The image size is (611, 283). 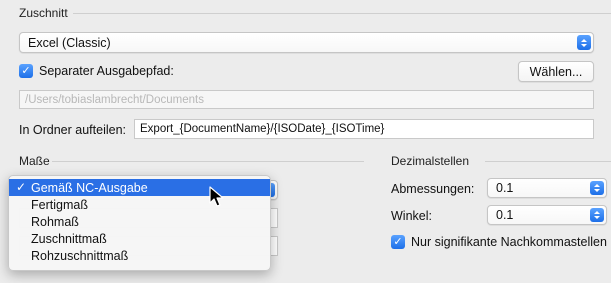 What do you see at coordinates (411, 216) in the screenshot?
I see `winkel-label: Winkel:` at bounding box center [411, 216].